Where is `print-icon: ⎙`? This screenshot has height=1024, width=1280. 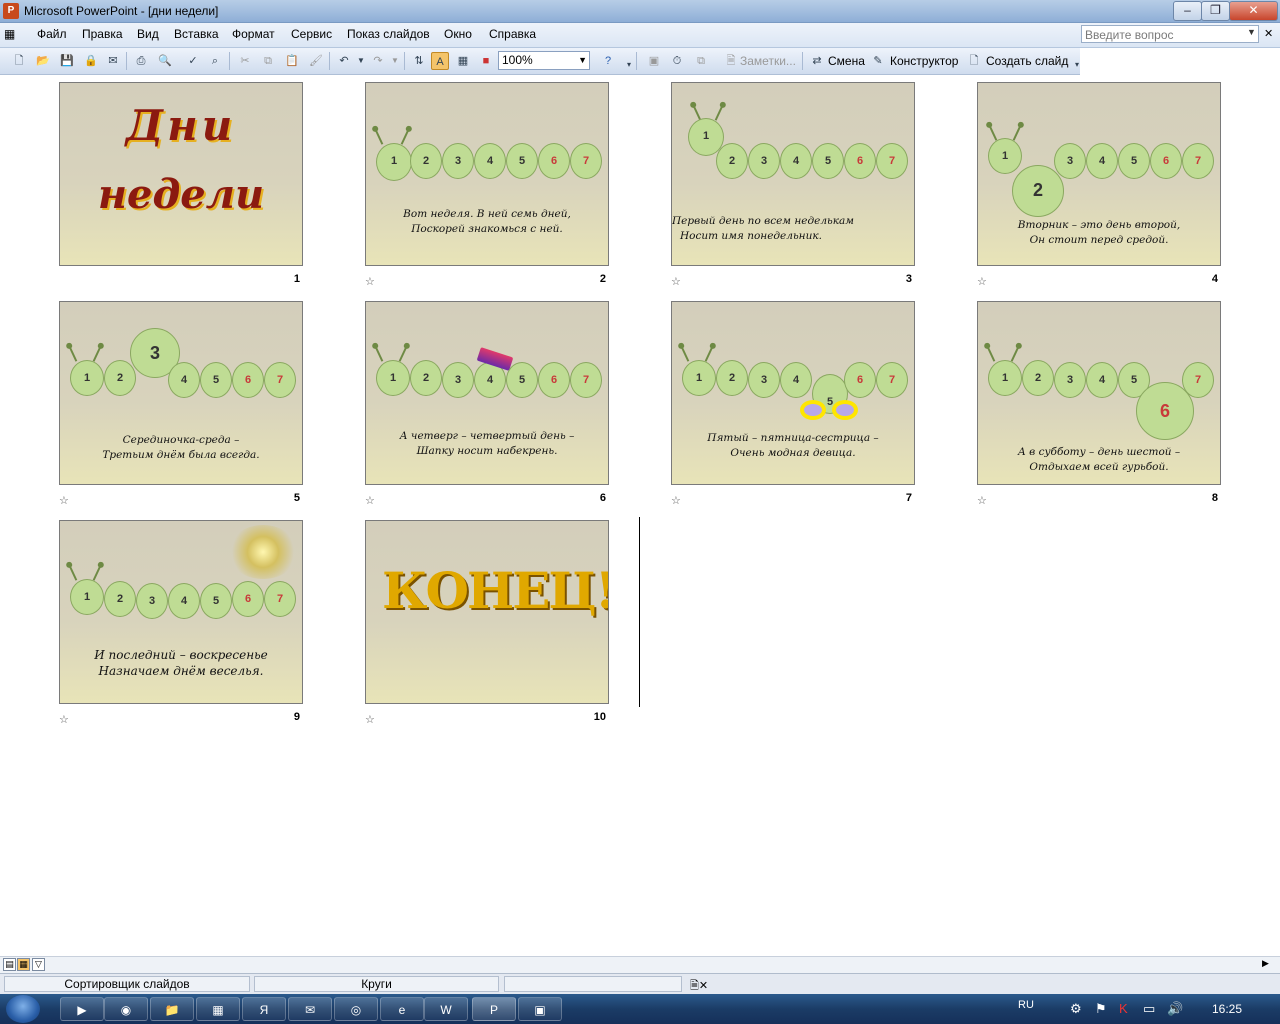 print-icon: ⎙ is located at coordinates (141, 61).